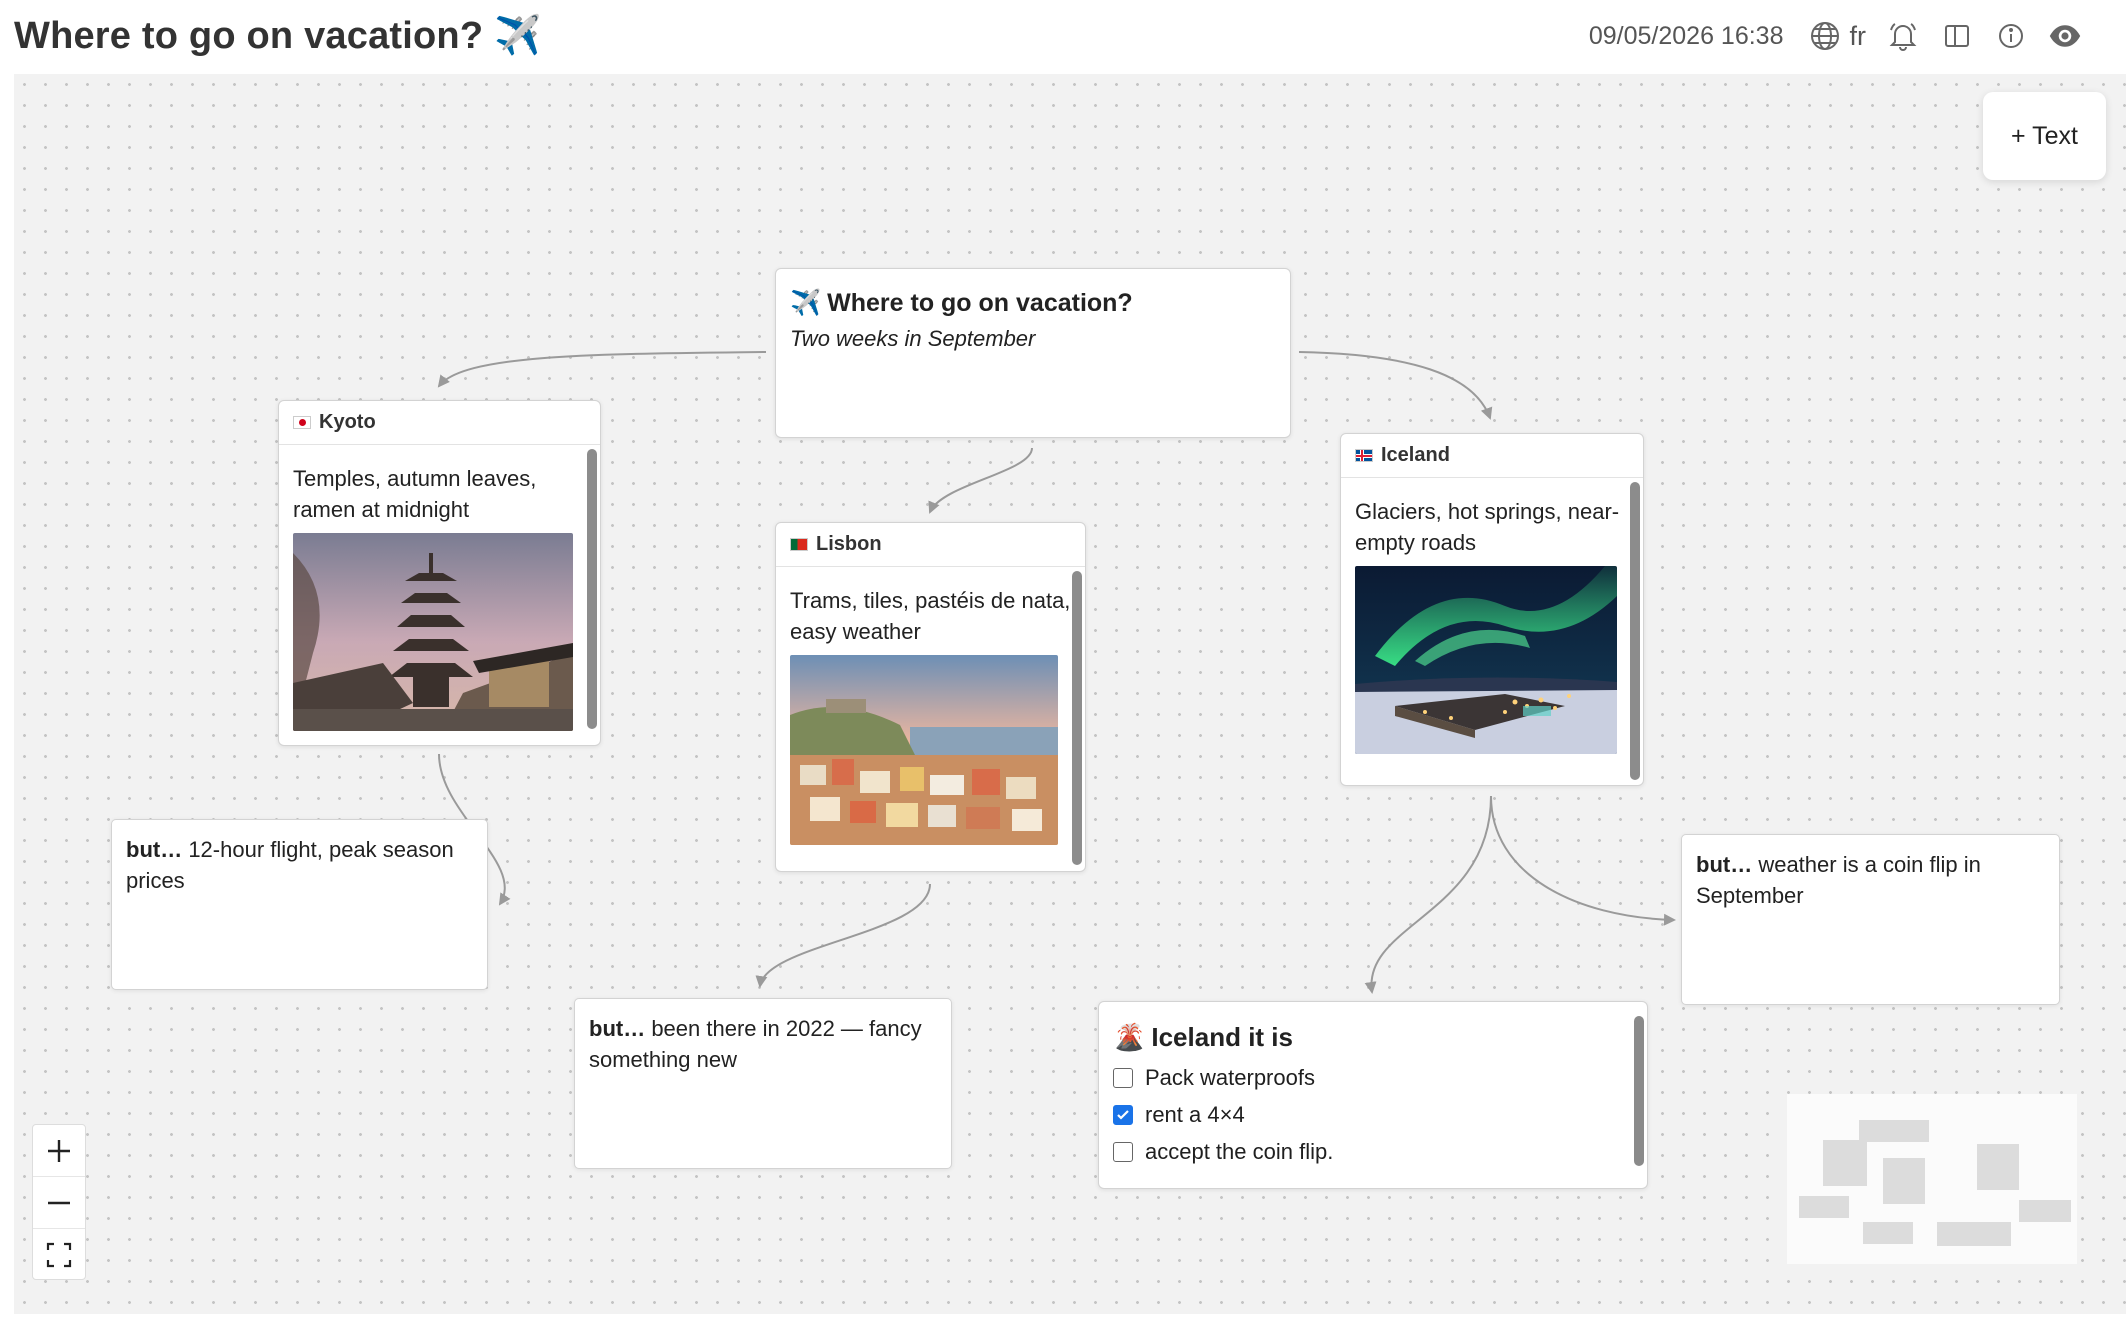  What do you see at coordinates (1195, 1114) in the screenshot?
I see `checklist-item-label: rent a 4×4` at bounding box center [1195, 1114].